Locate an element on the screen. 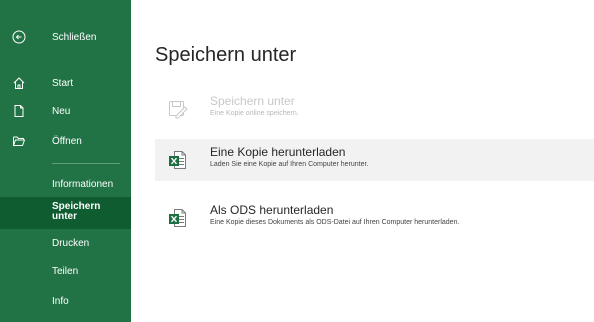 The width and height of the screenshot is (594, 322). sidebar-item-start: Start is located at coordinates (65, 83).